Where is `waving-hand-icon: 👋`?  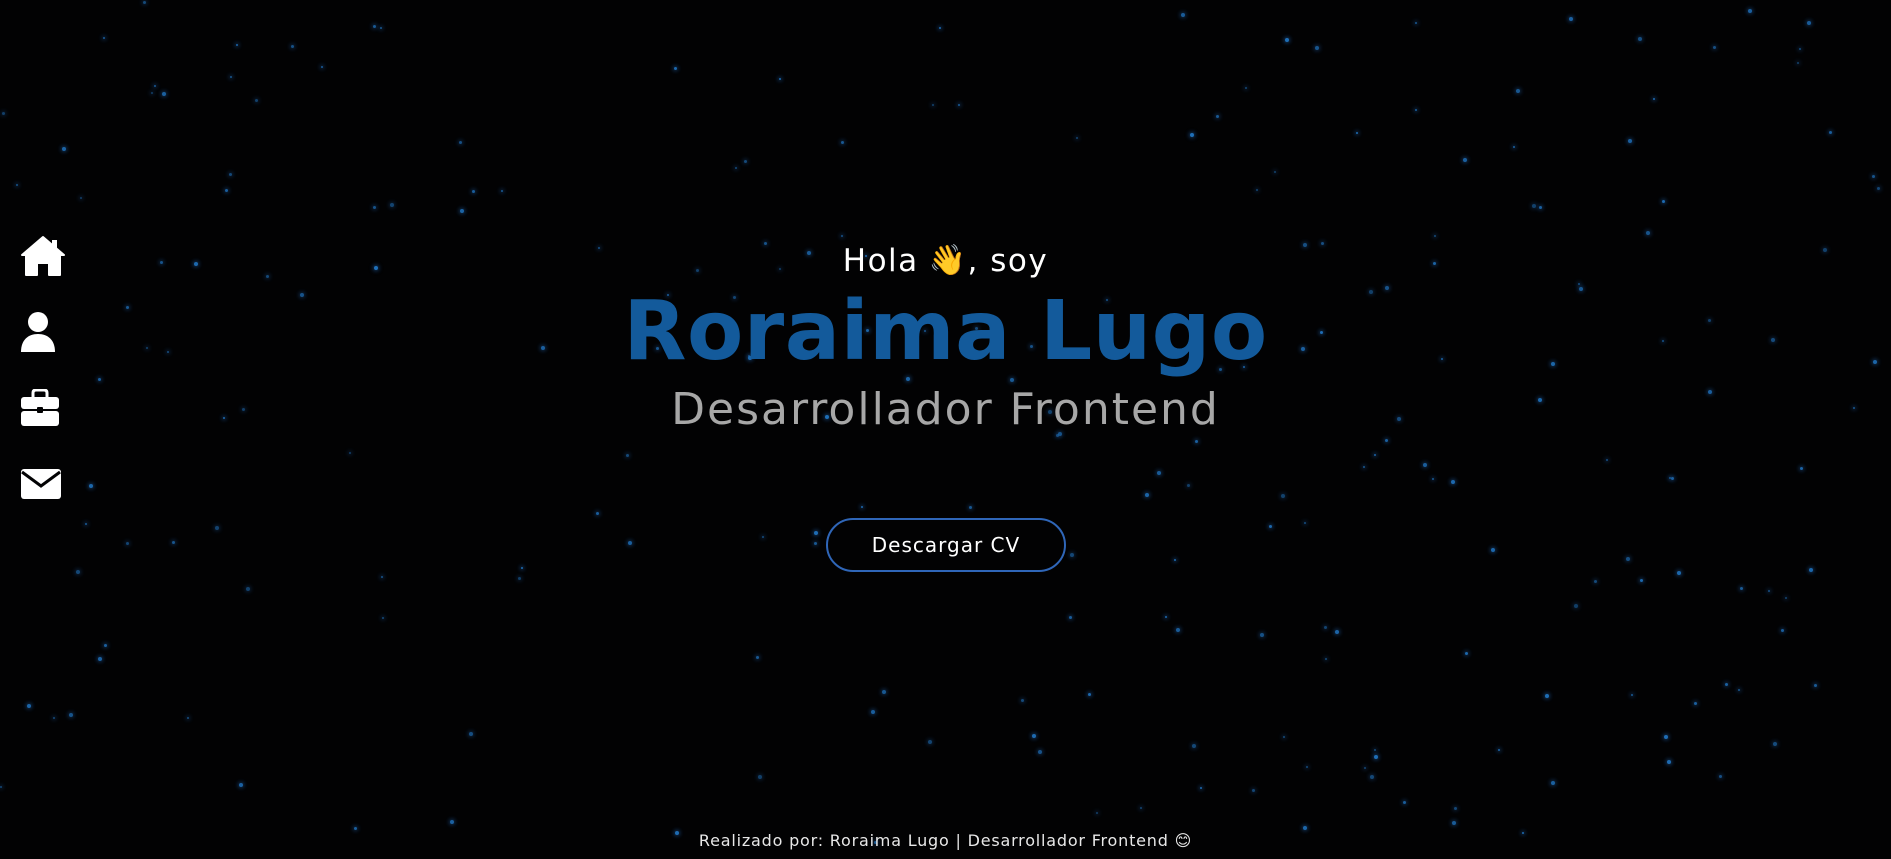
waving-hand-icon: 👋 is located at coordinates (948, 260).